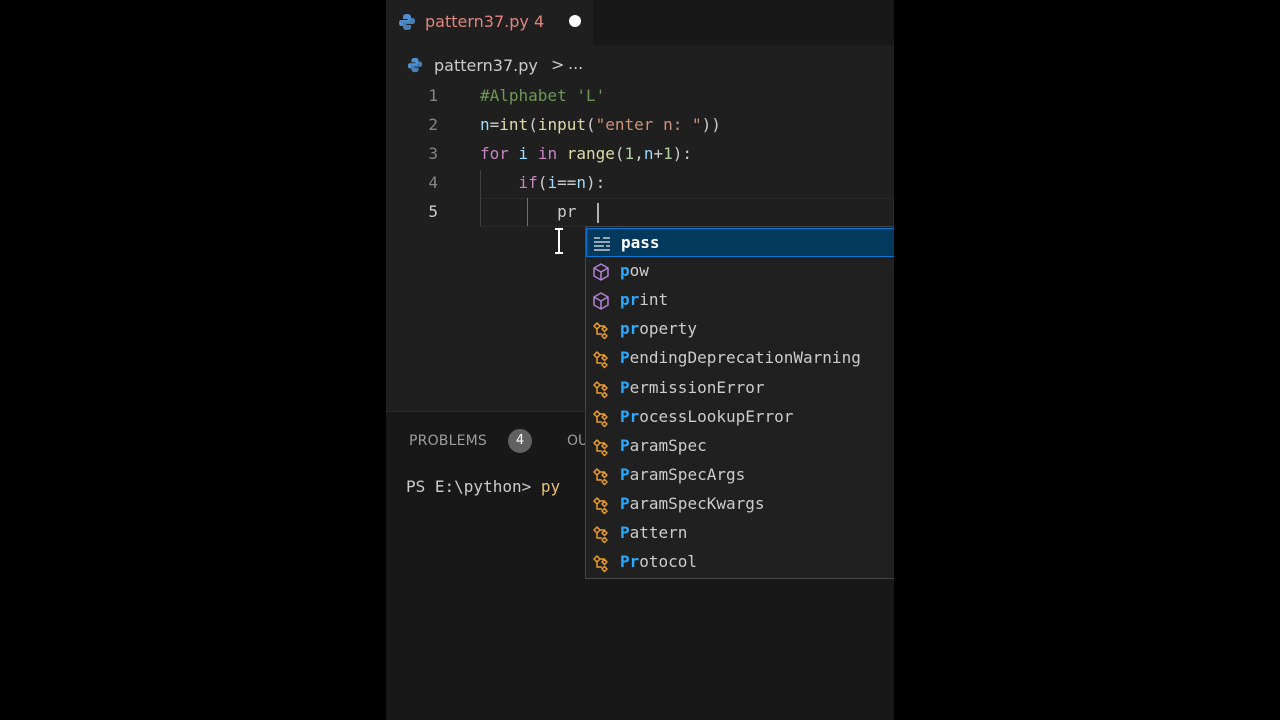 This screenshot has width=1280, height=720. I want to click on breadcrumb-file: pattern37.py, so click(486, 65).